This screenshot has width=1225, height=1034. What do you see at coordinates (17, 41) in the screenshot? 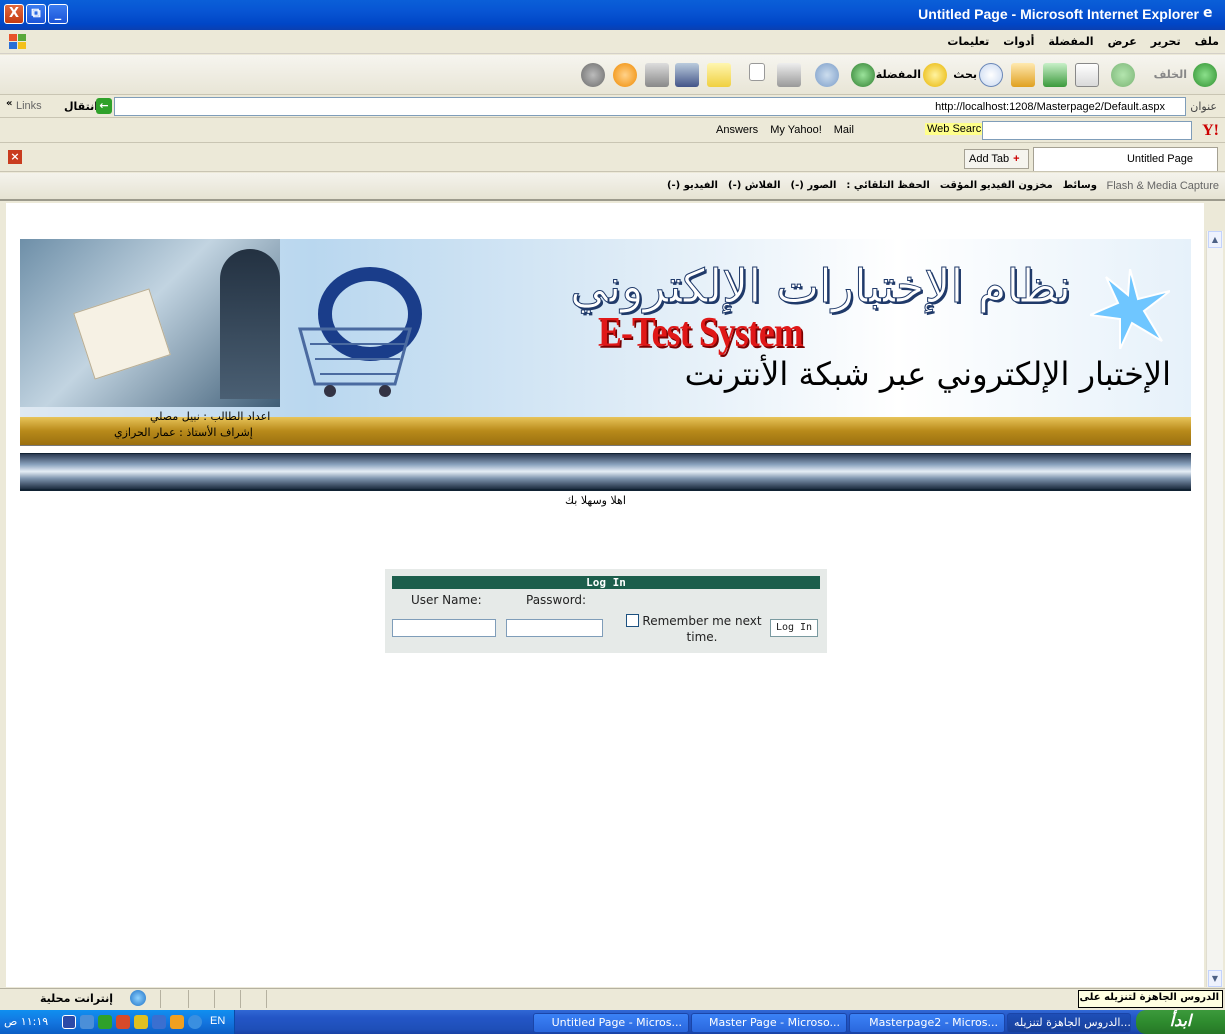
I see `windows-flag-icon` at bounding box center [17, 41].